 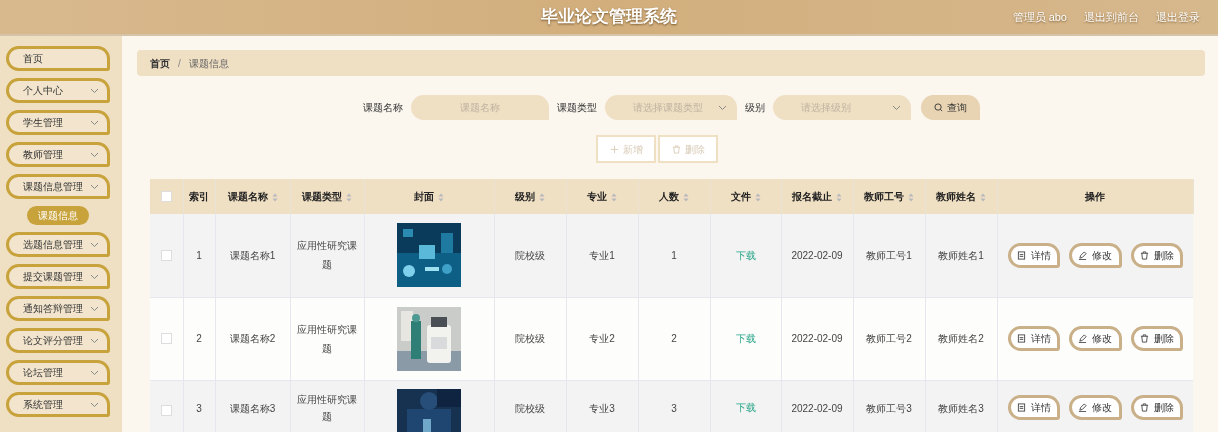 What do you see at coordinates (327, 196) in the screenshot?
I see `column-header: 课题类型` at bounding box center [327, 196].